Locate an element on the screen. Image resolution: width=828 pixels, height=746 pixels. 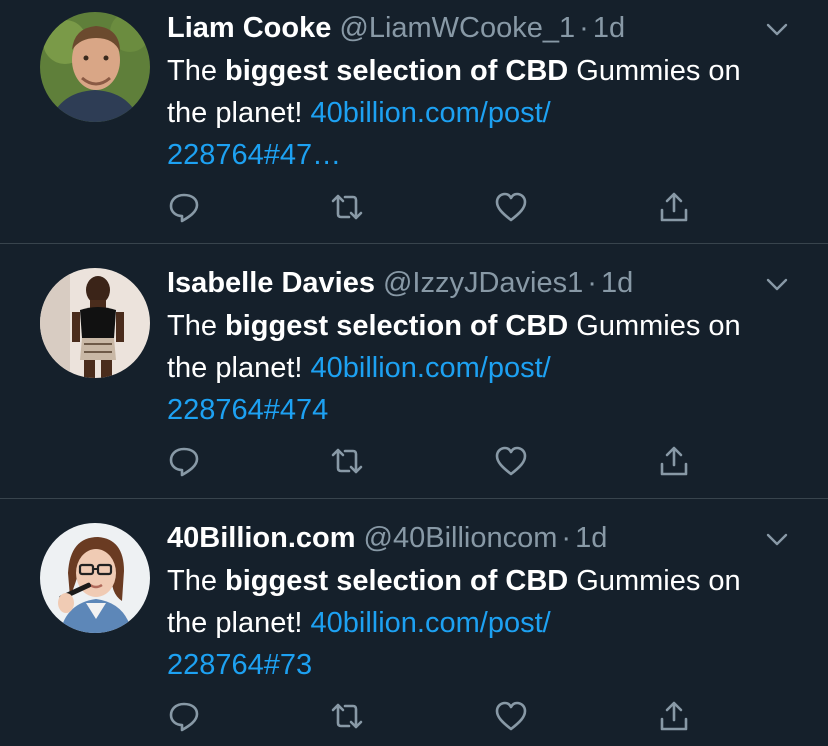
avatar-photo-man is located at coordinates (95, 67).